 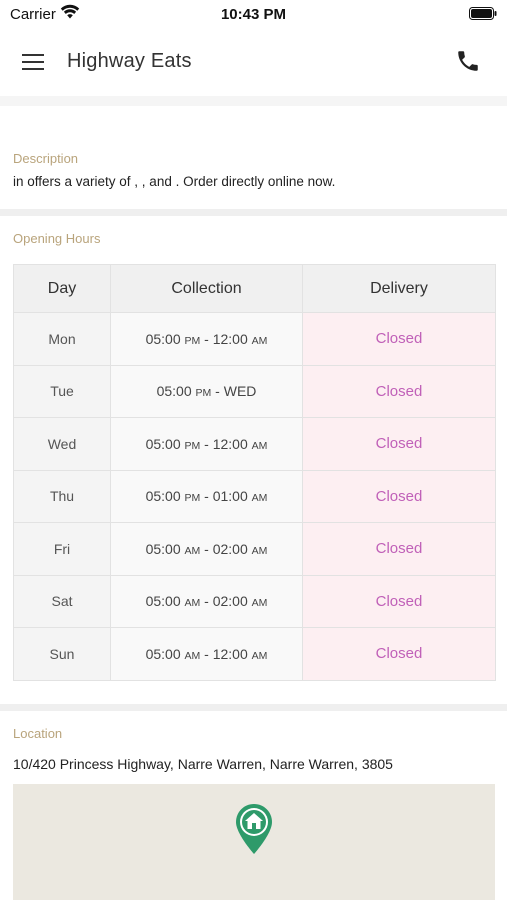 I want to click on column-header-collection: Collection, so click(x=206, y=288).